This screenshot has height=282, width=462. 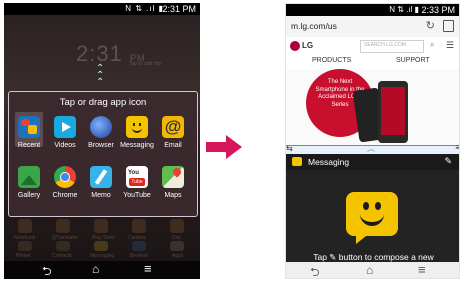 I want to click on app-label: Browser, so click(x=101, y=145).